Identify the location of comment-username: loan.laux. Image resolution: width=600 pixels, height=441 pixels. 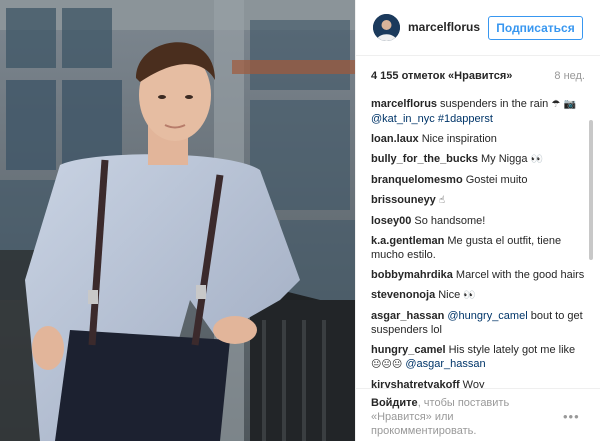
(395, 139).